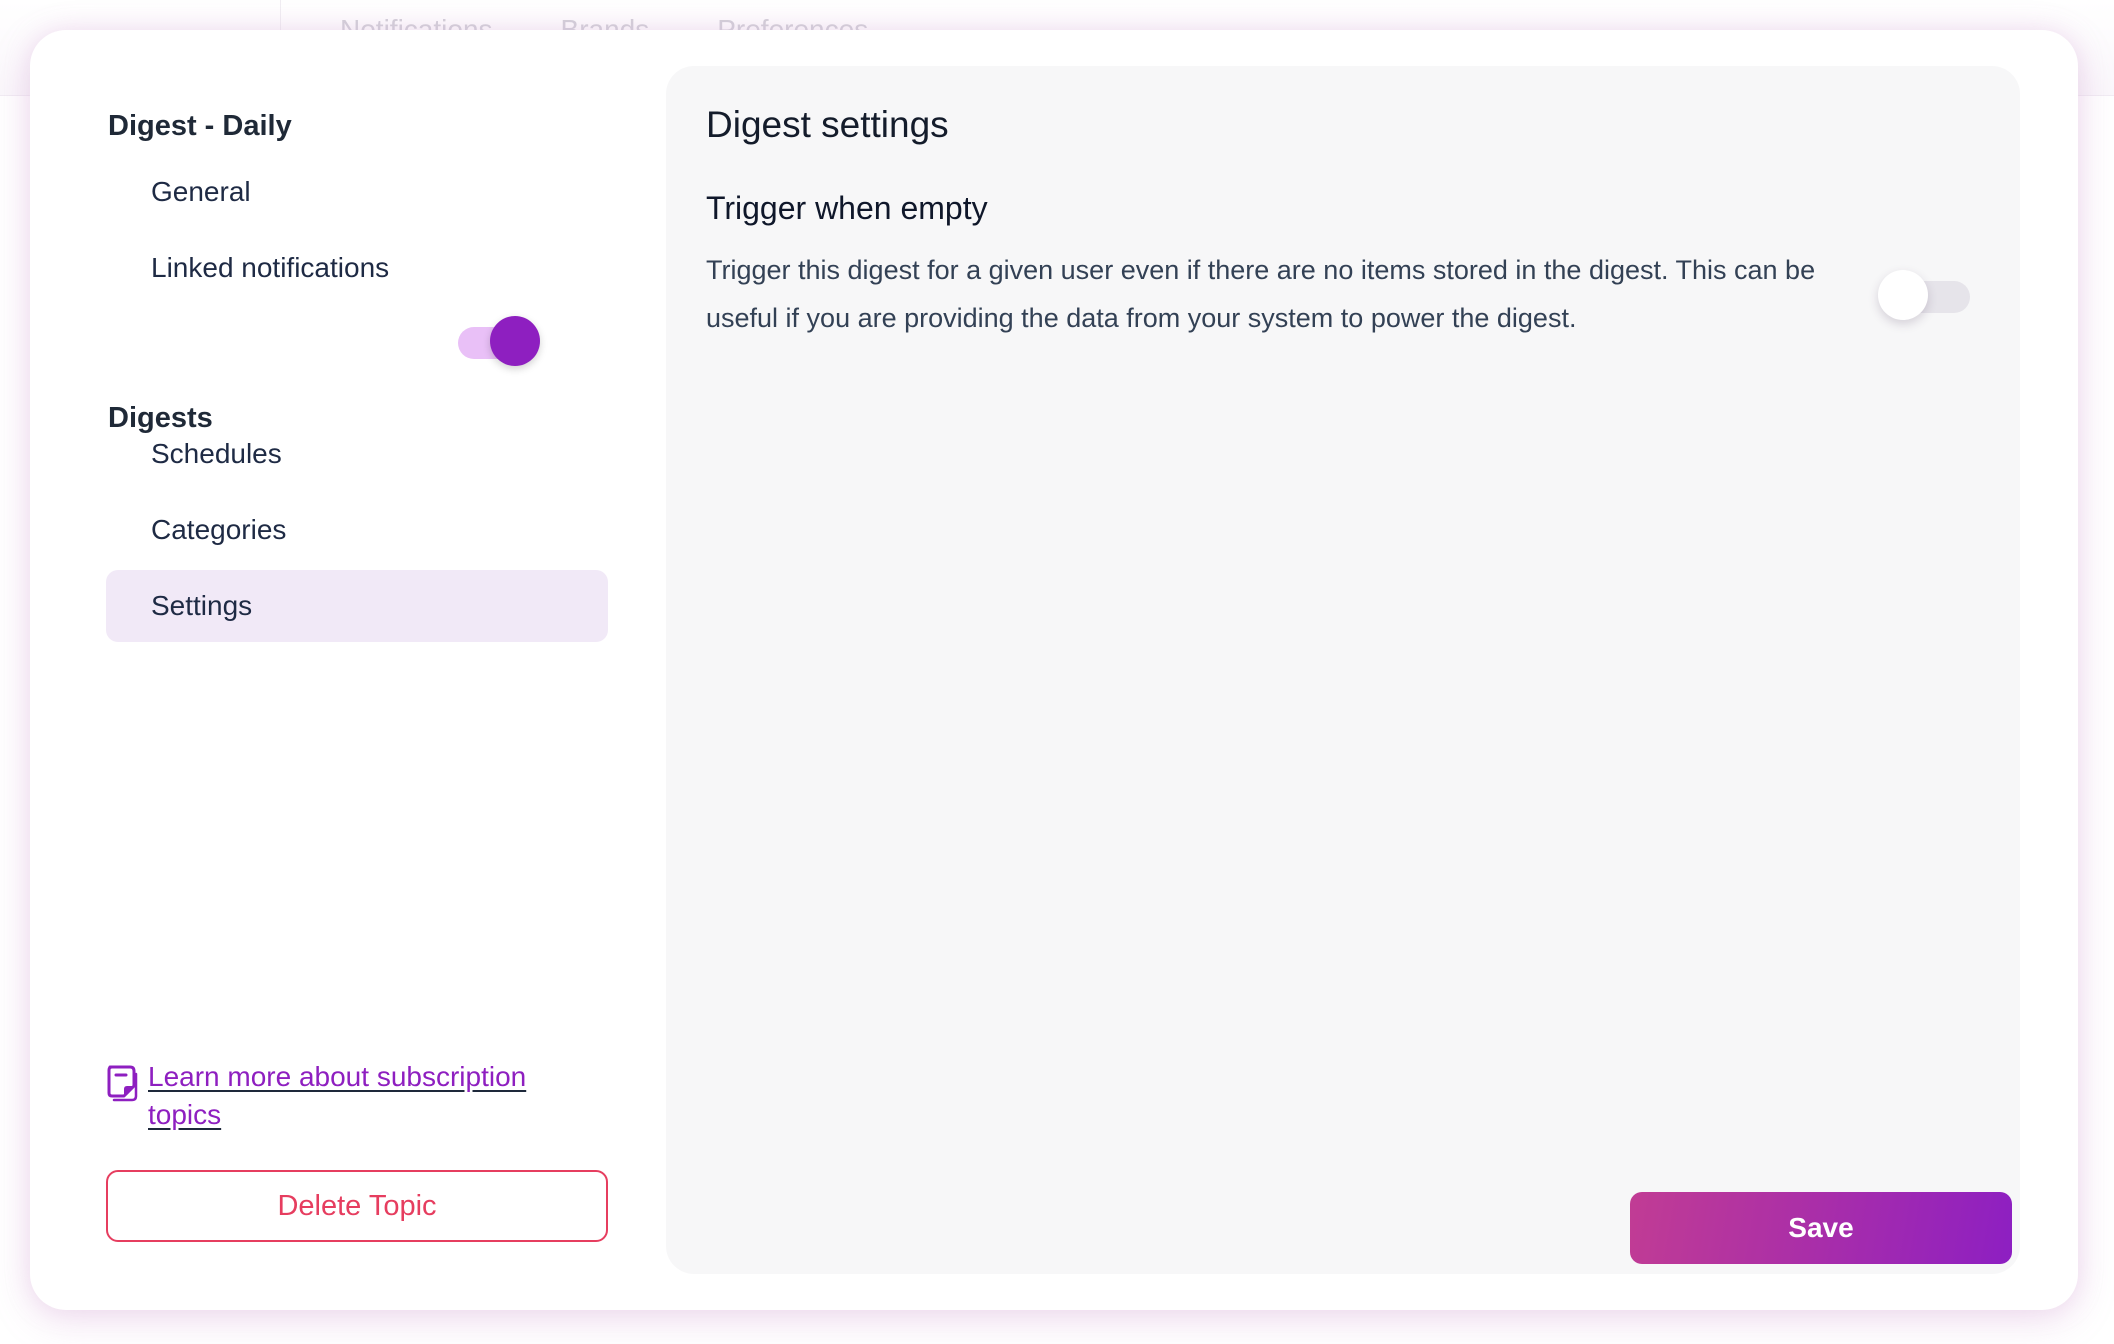  I want to click on nav-item-general: General, so click(357, 192).